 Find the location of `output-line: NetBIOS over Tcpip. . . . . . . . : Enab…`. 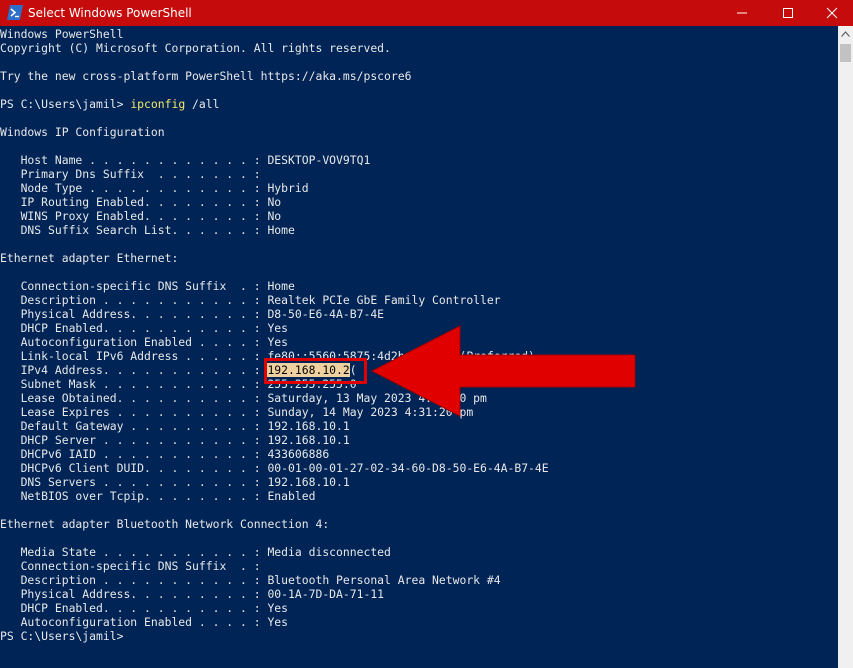

output-line: NetBIOS over Tcpip. . . . . . . . : Enab… is located at coordinates (158, 496).